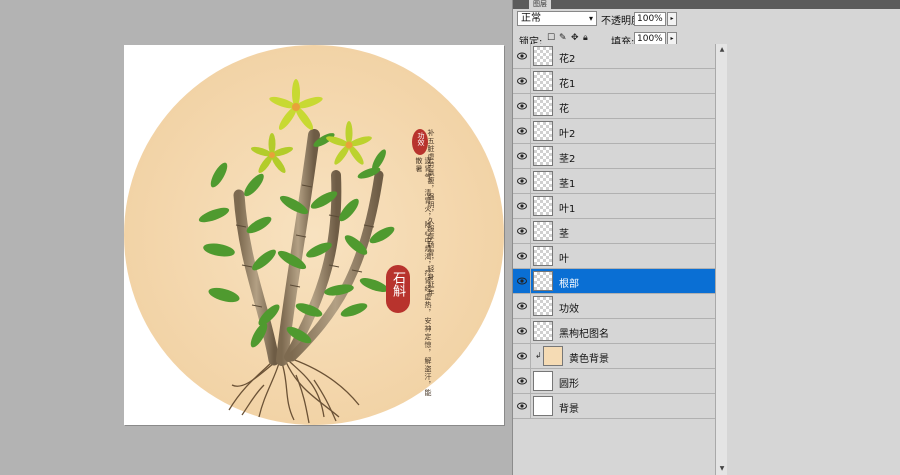 The image size is (900, 475). What do you see at coordinates (551, 38) in the screenshot?
I see `lock-transparent-pixels-icon: ☐` at bounding box center [551, 38].